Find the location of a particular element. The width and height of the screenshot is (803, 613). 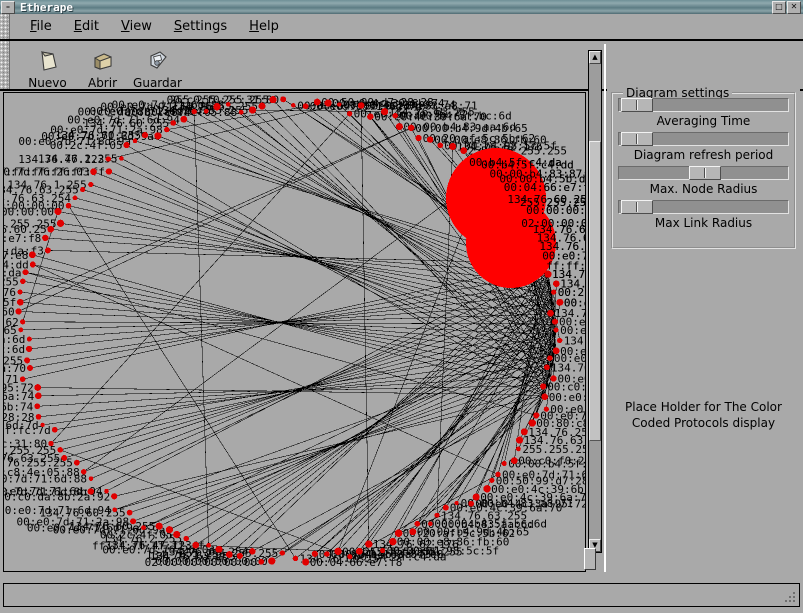

menu-settings: Settings is located at coordinates (200, 26).